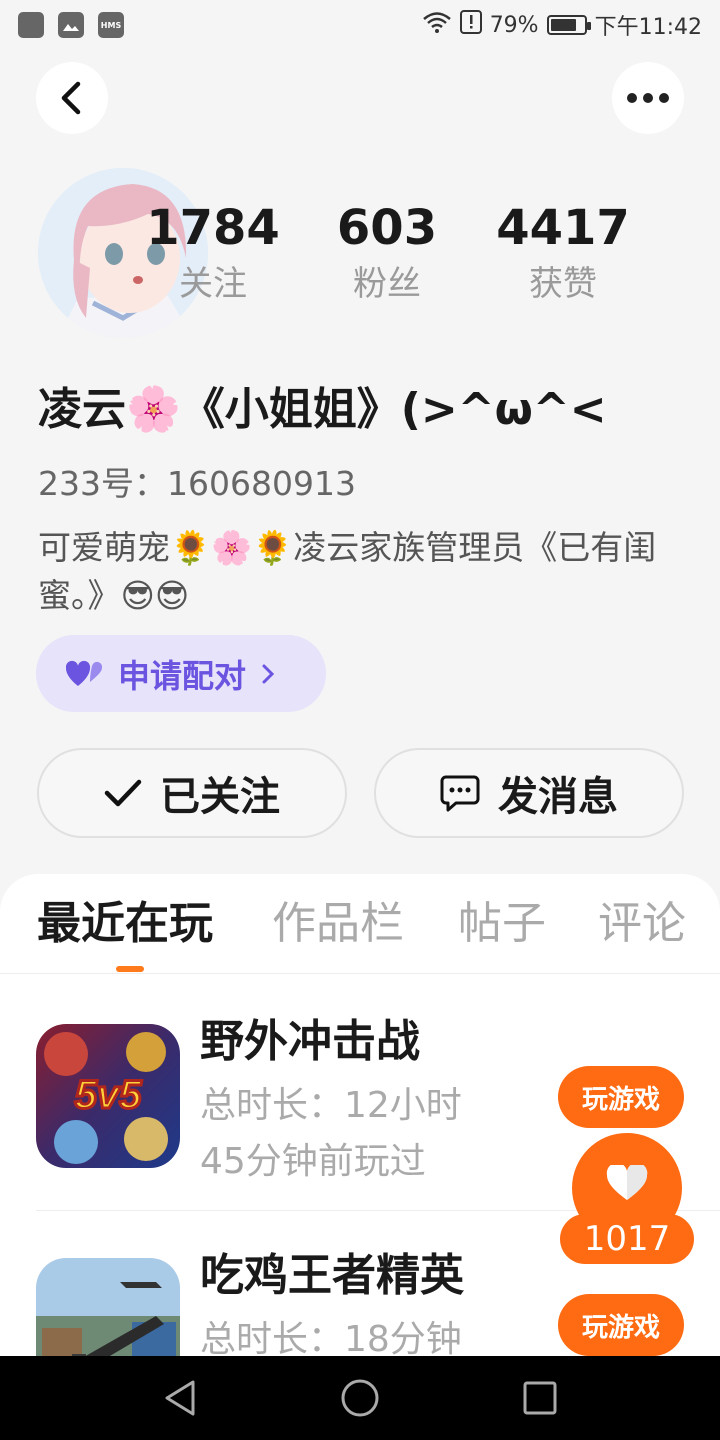  Describe the element at coordinates (213, 228) in the screenshot. I see `stat-value: 1784` at that location.